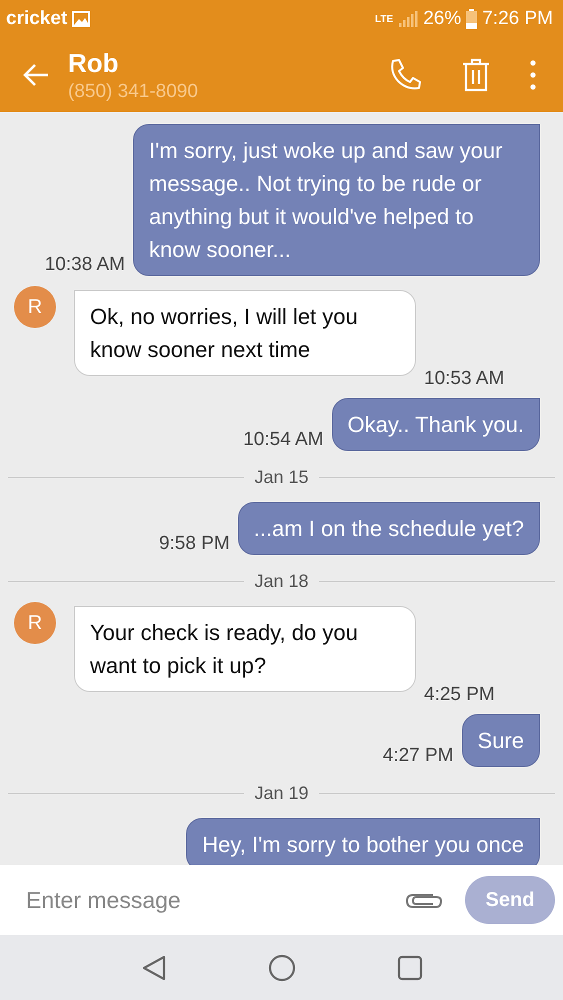 The width and height of the screenshot is (563, 1000). Describe the element at coordinates (281, 793) in the screenshot. I see `date-divider: Jan 19` at that location.